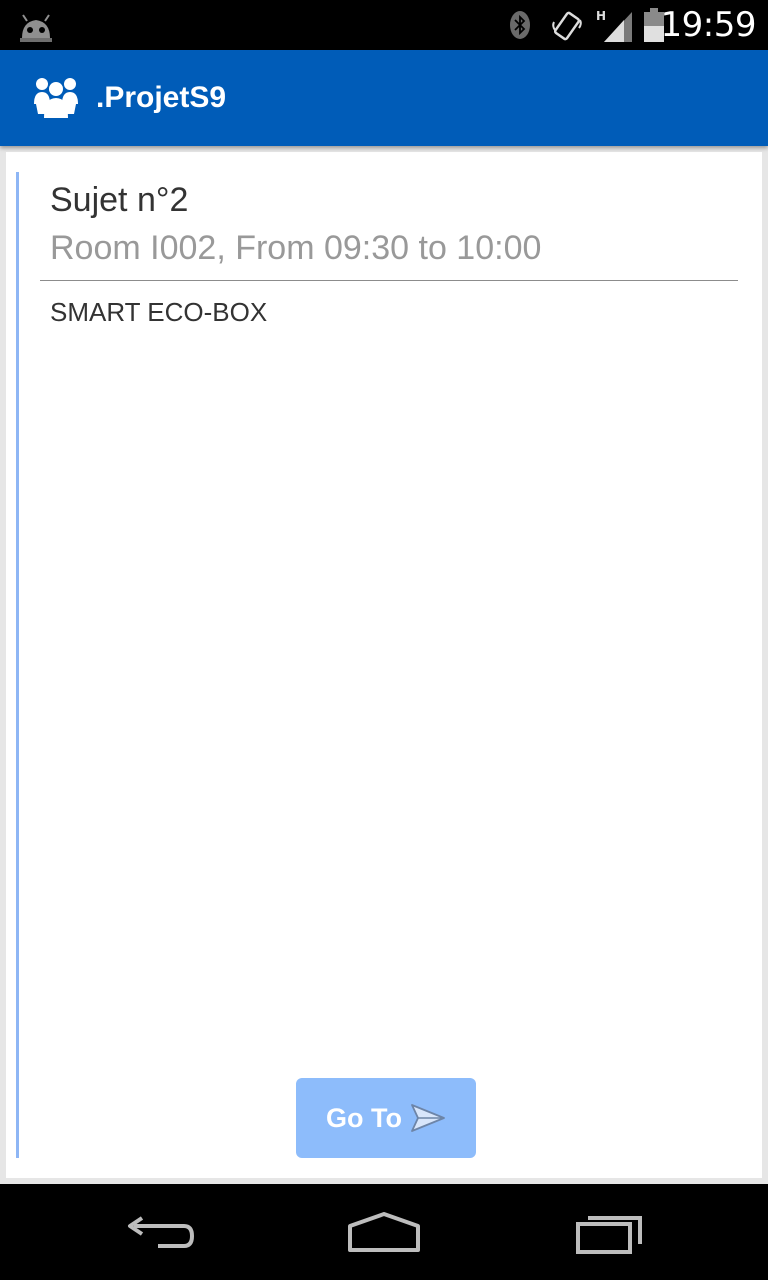  What do you see at coordinates (384, 98) in the screenshot?
I see `action-bar: .ProjetS9` at bounding box center [384, 98].